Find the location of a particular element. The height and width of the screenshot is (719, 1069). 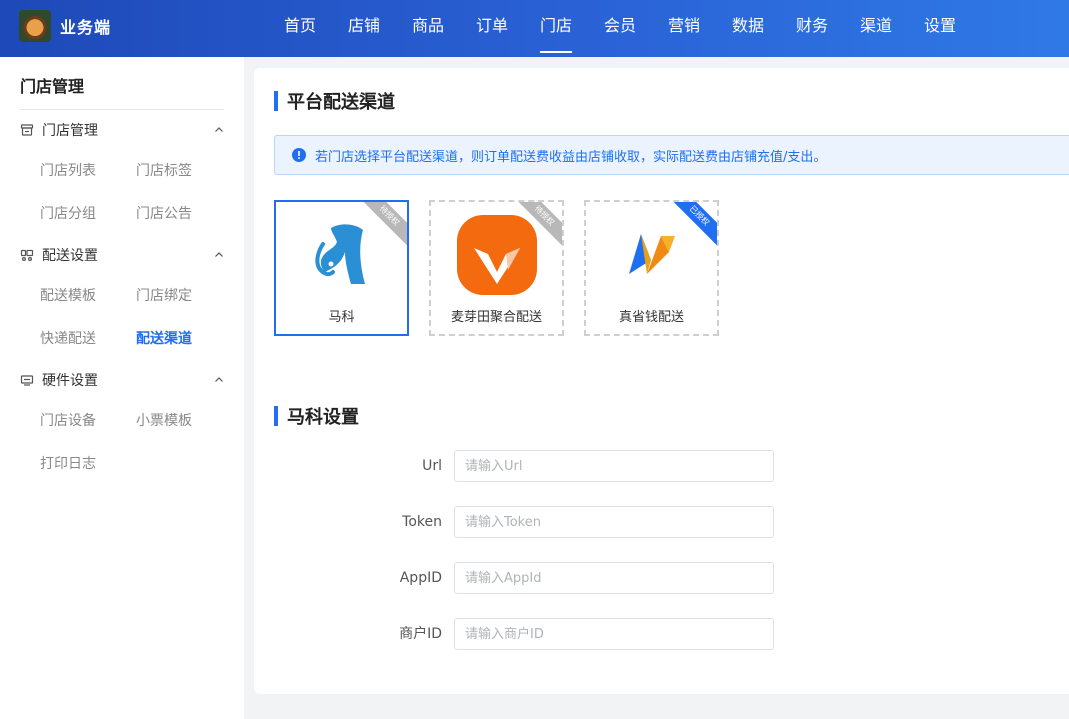

sidebar-item-store-tags: 门店标签 is located at coordinates (164, 170).